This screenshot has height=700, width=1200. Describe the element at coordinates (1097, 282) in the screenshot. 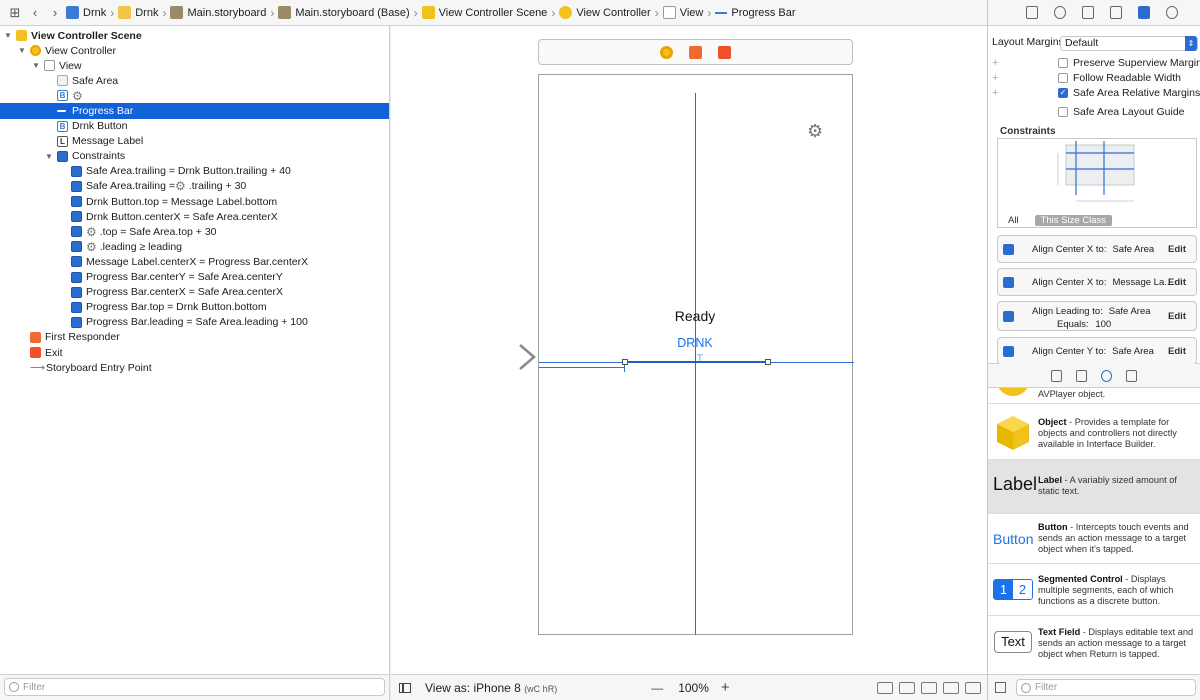

I see `constraint-item: Align Center X to: Message La... Edit` at that location.